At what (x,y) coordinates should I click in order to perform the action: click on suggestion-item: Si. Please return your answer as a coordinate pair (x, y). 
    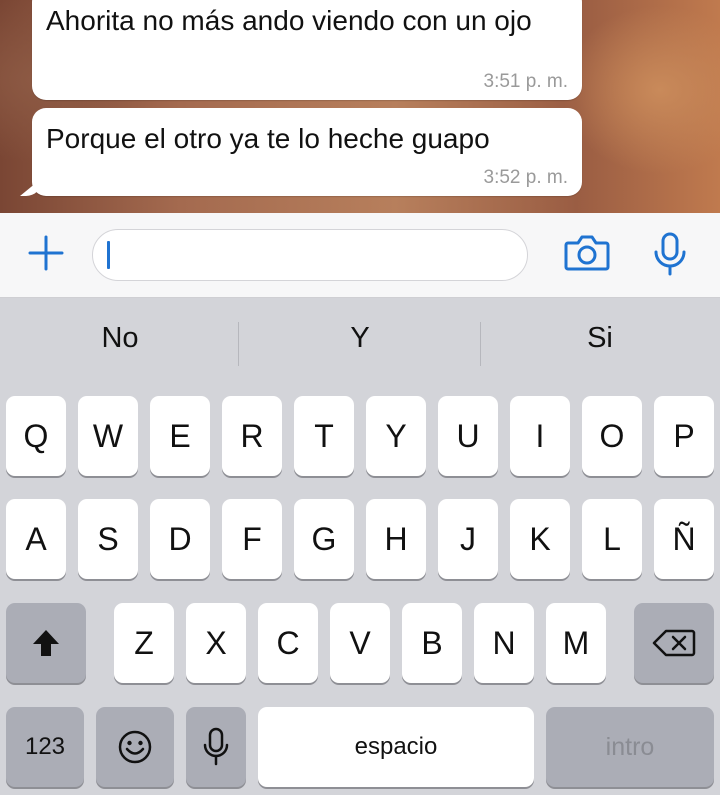
    Looking at the image, I should click on (600, 338).